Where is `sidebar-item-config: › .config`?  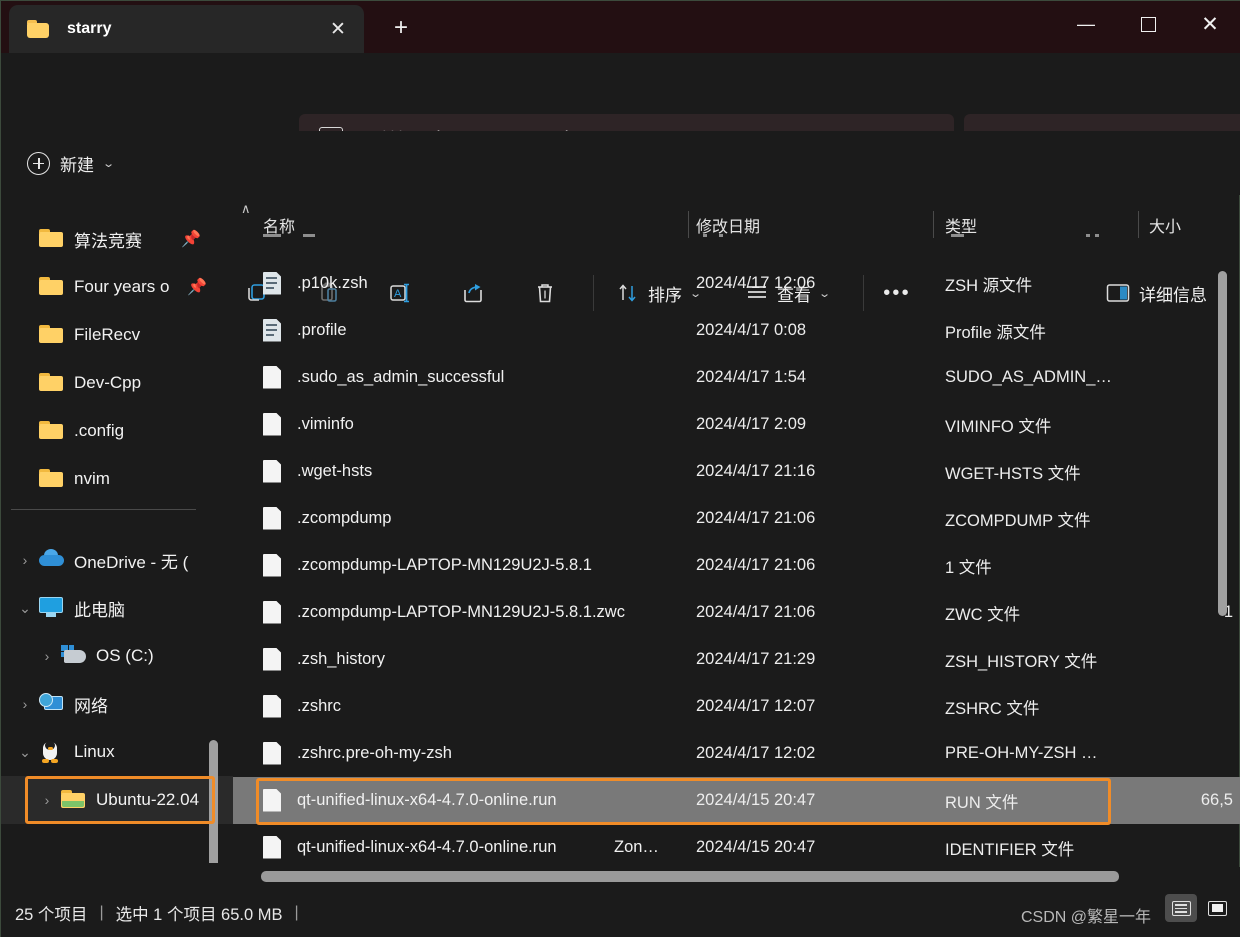
sidebar-item-config: › .config is located at coordinates (117, 431).